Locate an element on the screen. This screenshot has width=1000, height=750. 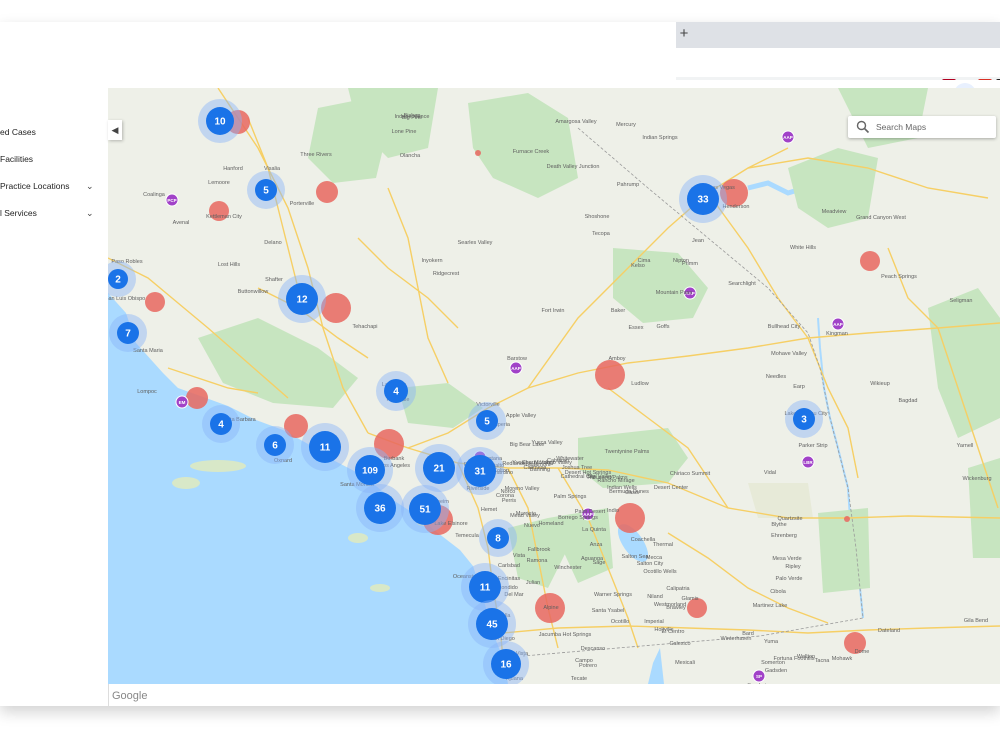
place-label: Carlsbad is located at coordinates (509, 566).